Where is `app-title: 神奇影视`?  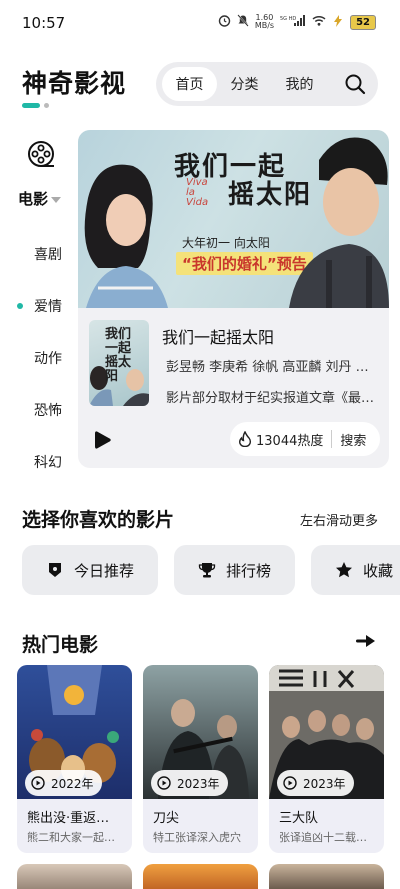 app-title: 神奇影视 is located at coordinates (74, 83).